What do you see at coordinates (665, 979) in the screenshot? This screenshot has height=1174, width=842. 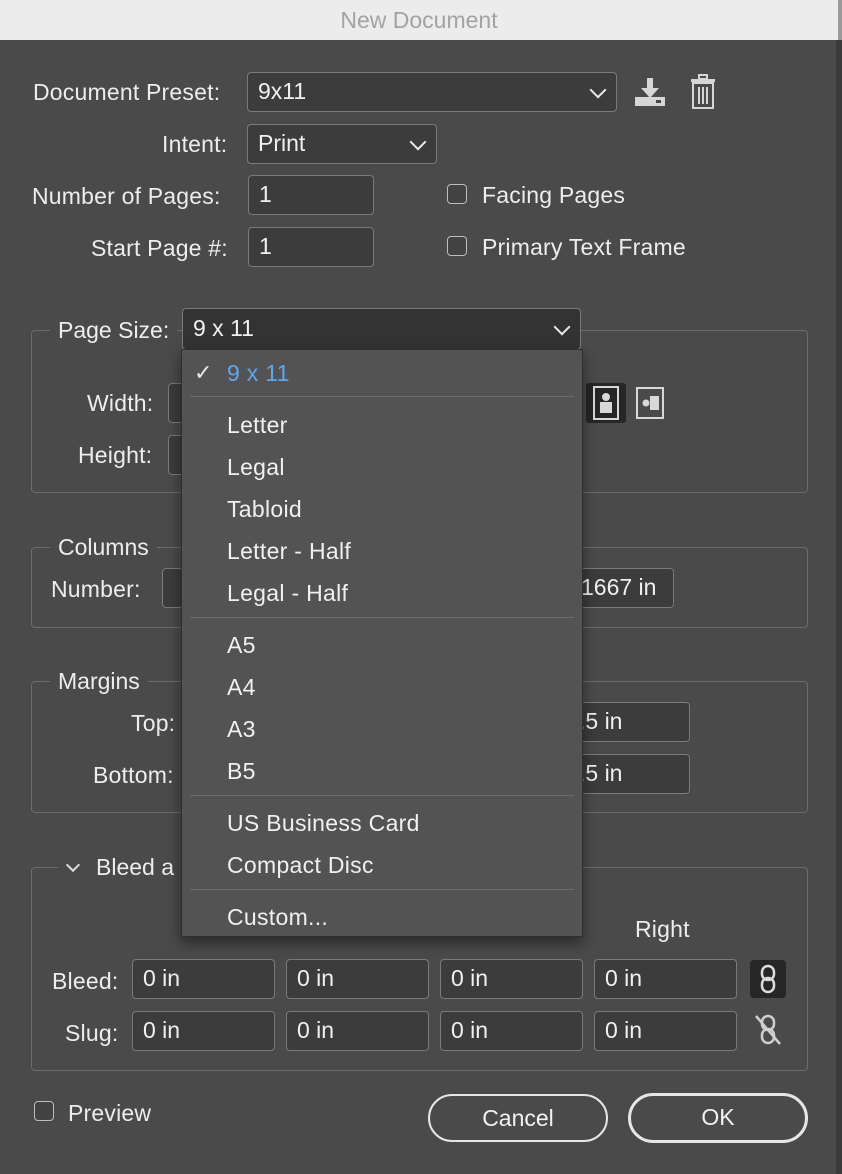 I see `bleed-right-input: 0 in` at bounding box center [665, 979].